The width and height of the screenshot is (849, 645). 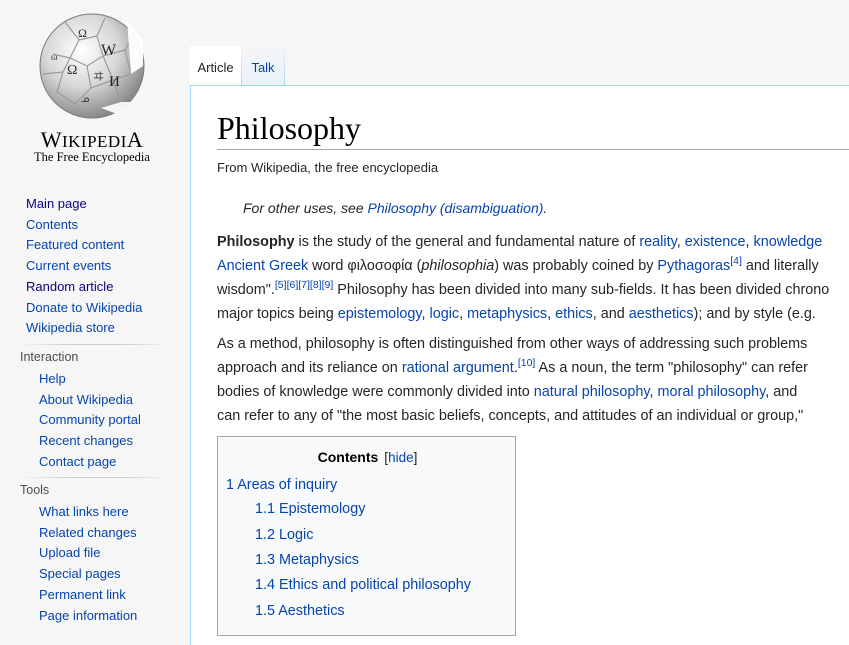 I want to click on nav-item-upload-file: Upload file, so click(x=88, y=553).